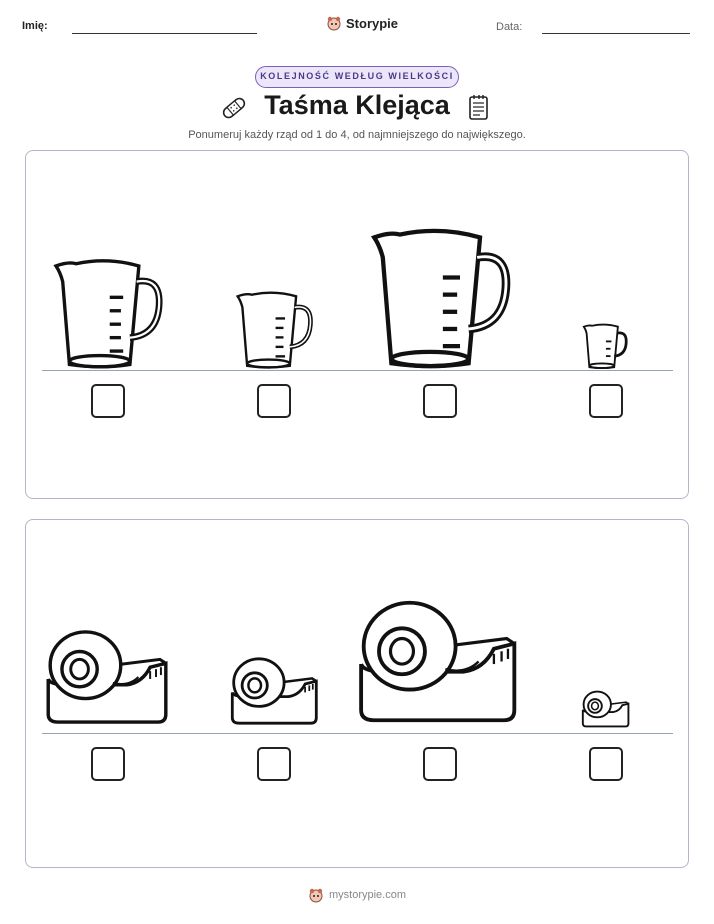  I want to click on notepad-icon, so click(478, 107).